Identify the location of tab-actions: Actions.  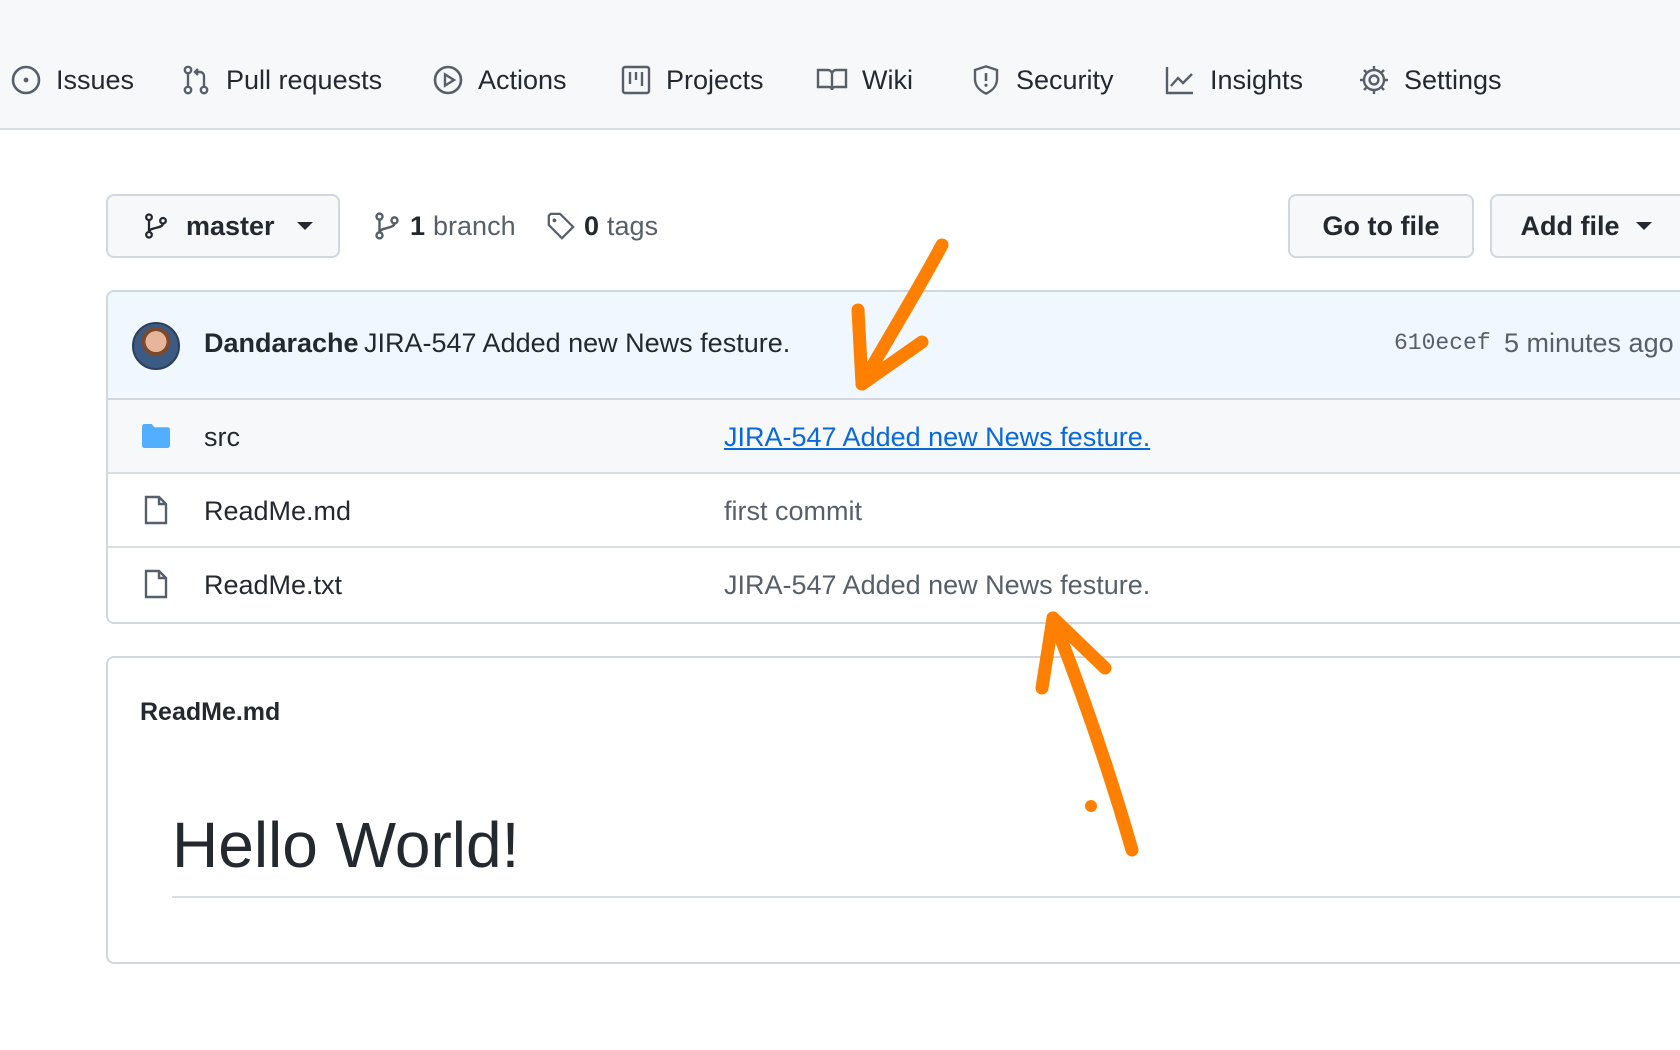
(499, 80).